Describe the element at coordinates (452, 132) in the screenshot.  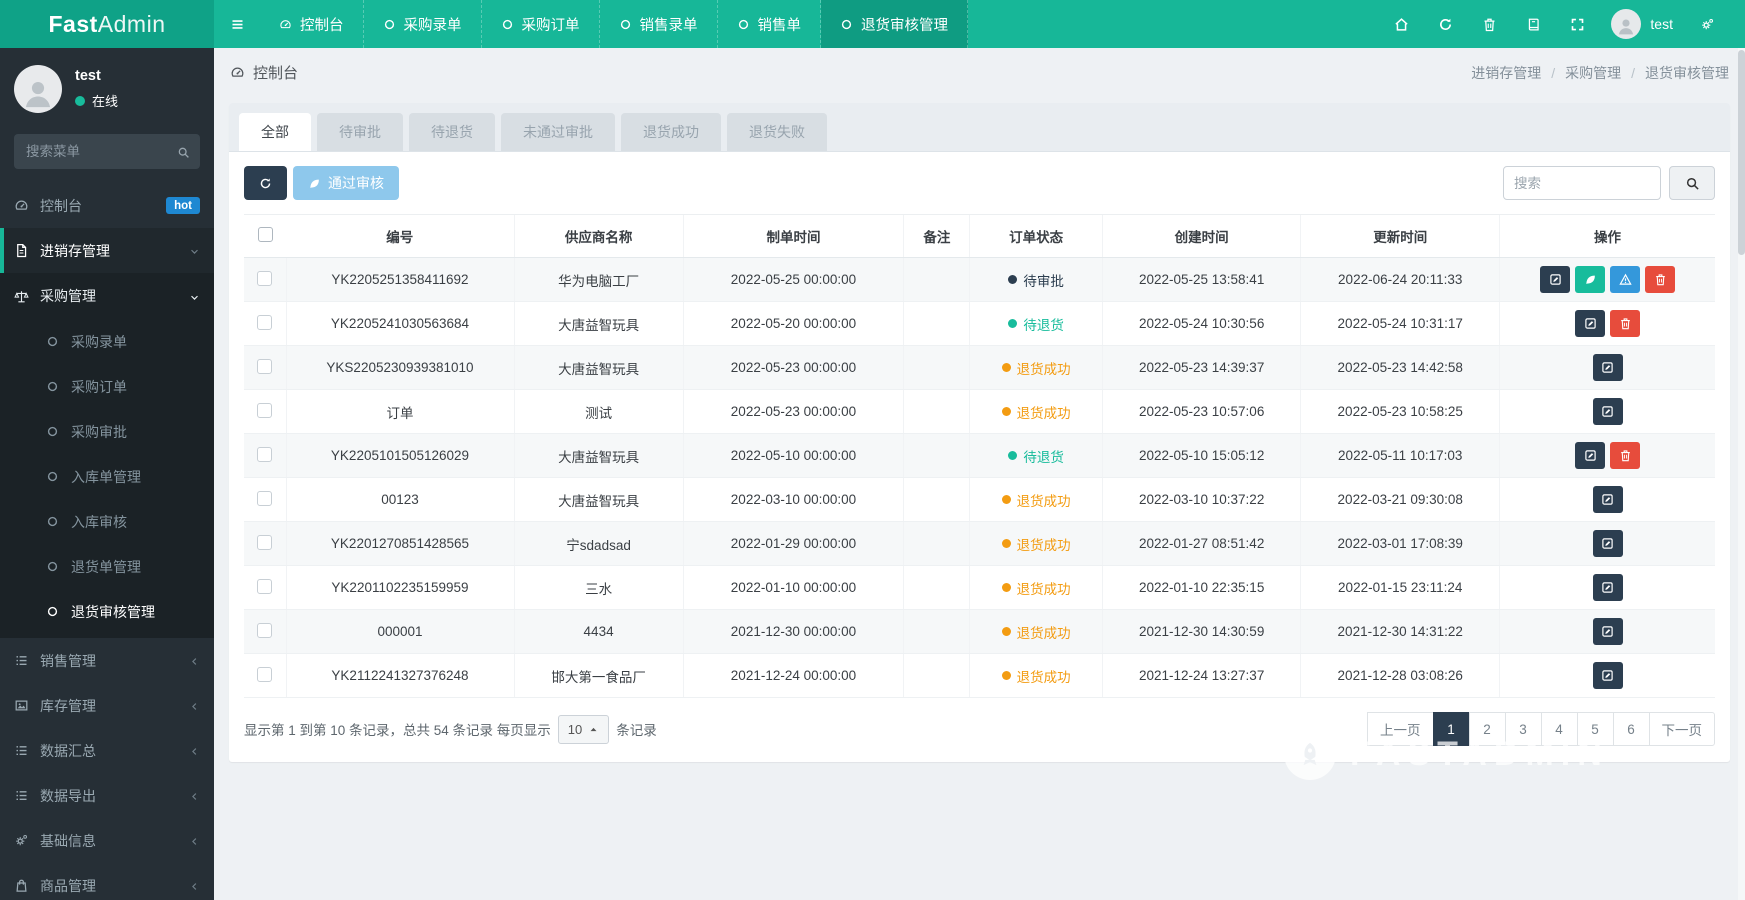
I see `filter-tab: 待退货` at that location.